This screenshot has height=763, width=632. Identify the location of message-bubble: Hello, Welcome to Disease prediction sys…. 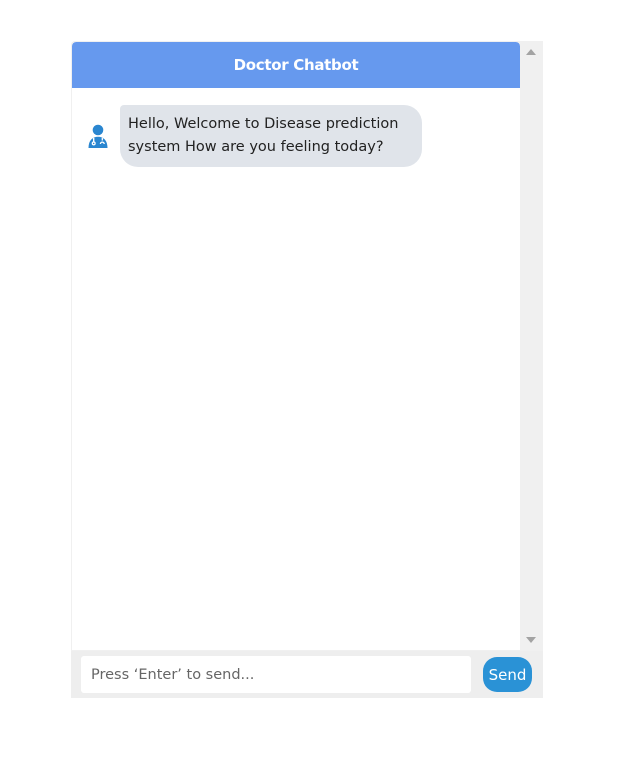
(271, 136).